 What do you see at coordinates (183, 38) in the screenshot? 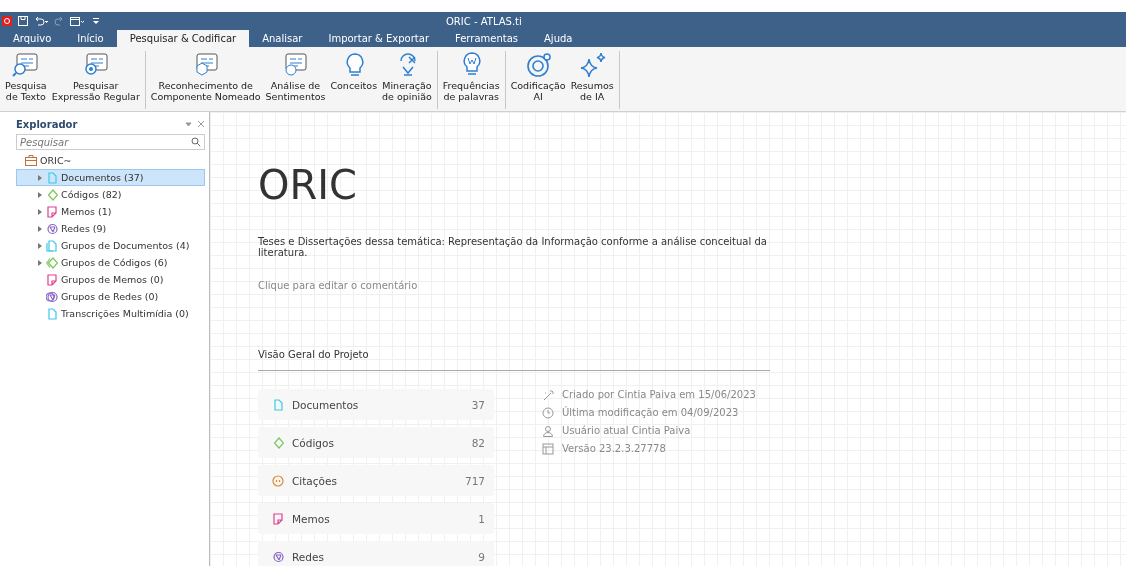
I see `ribbon-tab: Pesquisar & Codificar` at bounding box center [183, 38].